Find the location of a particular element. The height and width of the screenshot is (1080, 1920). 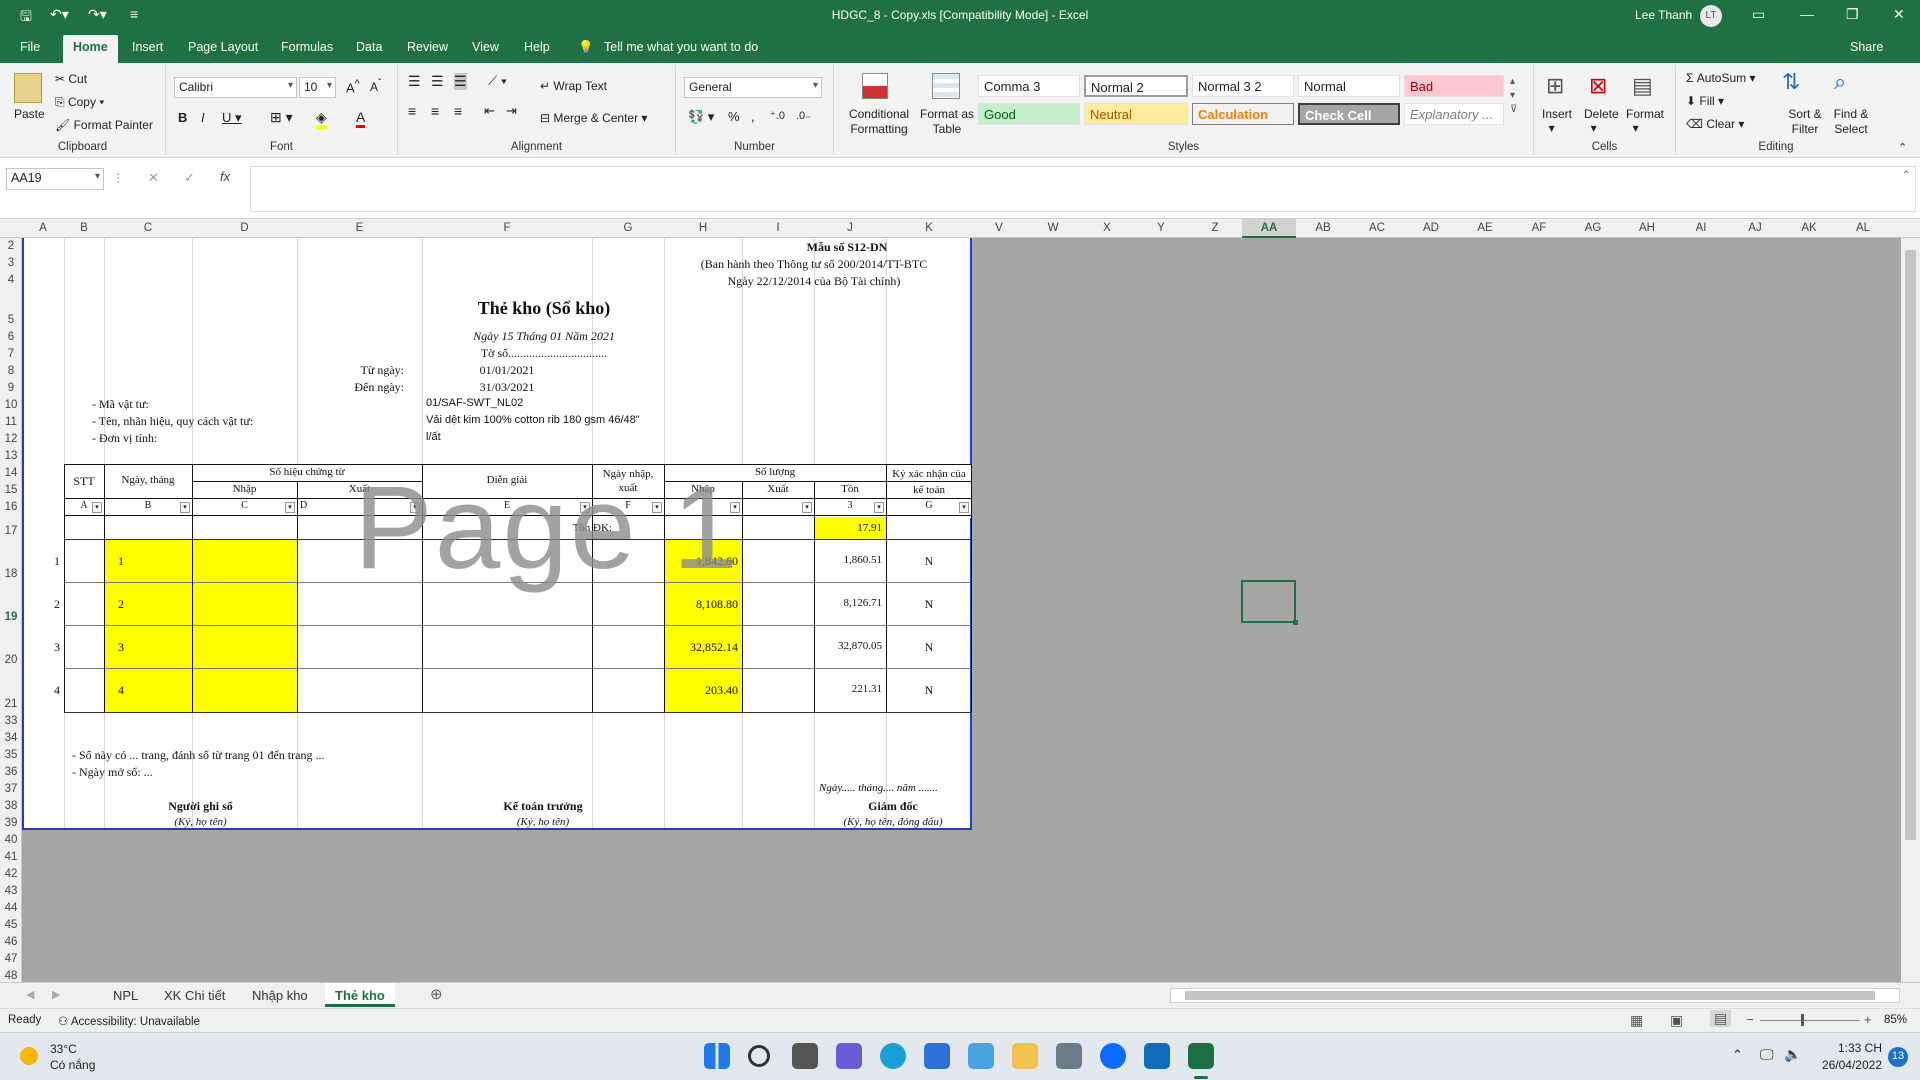

clear-button: ⌫ Clear ▾ is located at coordinates (1715, 124).